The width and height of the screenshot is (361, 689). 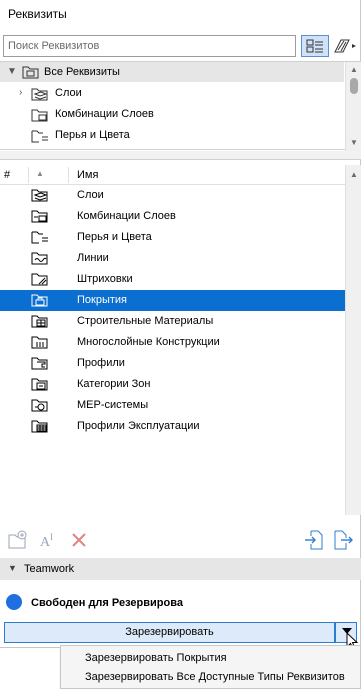 I want to click on new-attribute-icon, so click(x=17, y=539).